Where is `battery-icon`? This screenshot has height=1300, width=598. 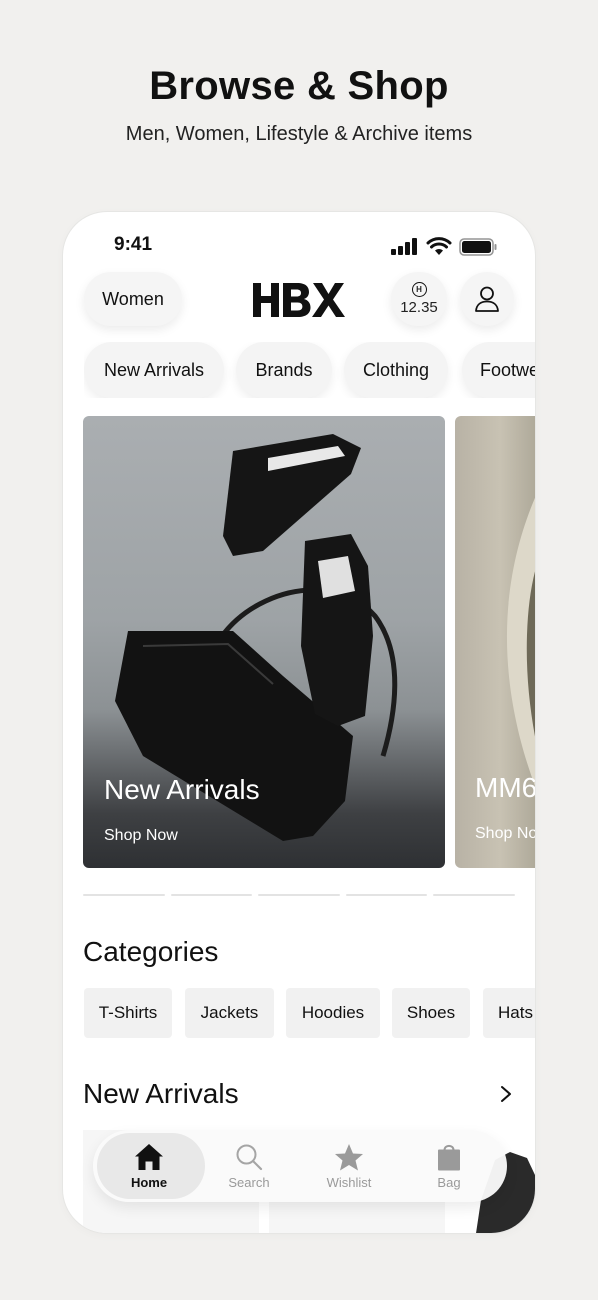
battery-icon is located at coordinates (478, 246).